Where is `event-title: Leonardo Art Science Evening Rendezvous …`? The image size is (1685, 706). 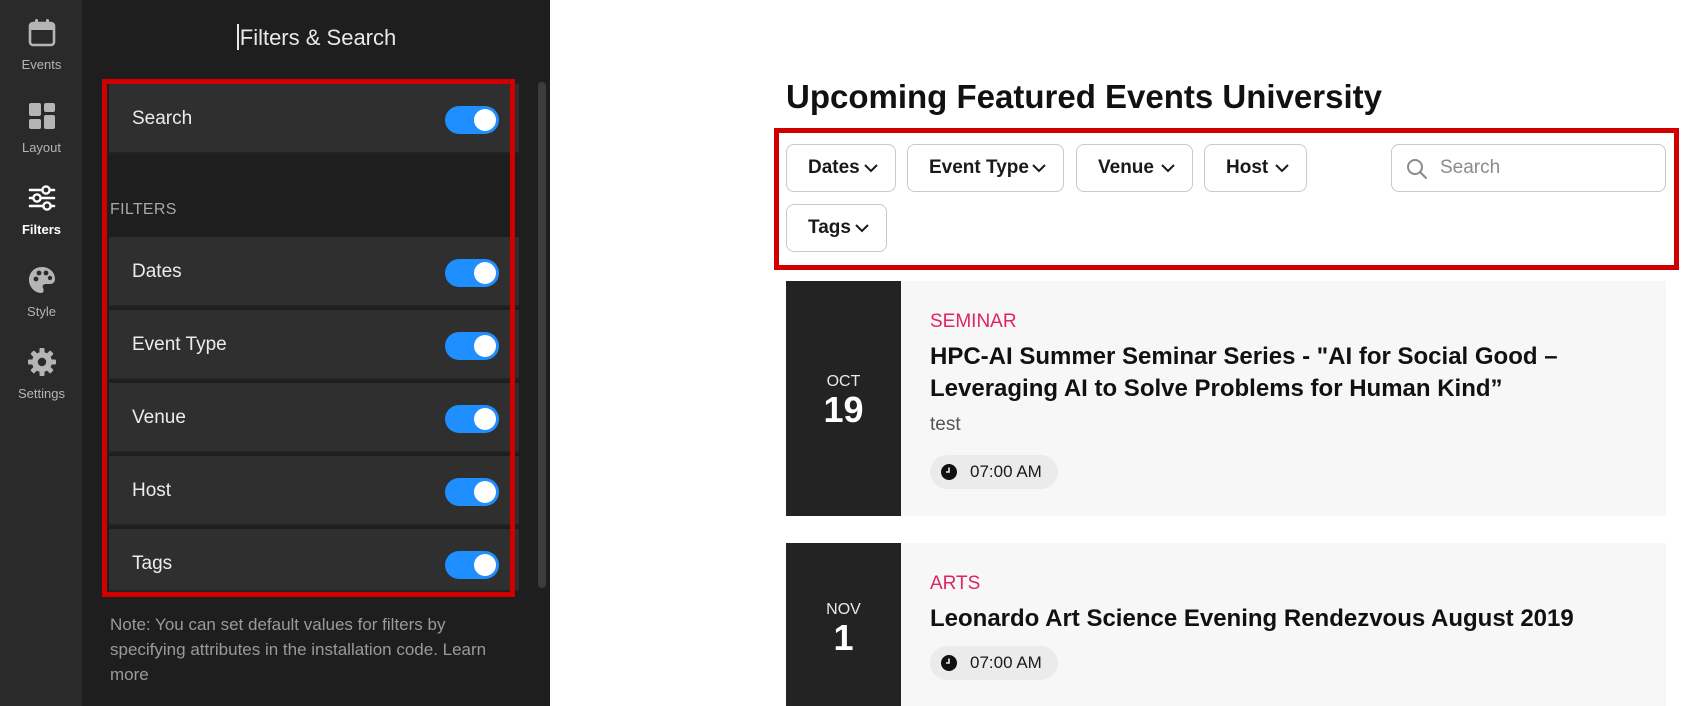
event-title: Leonardo Art Science Evening Rendezvous … is located at coordinates (1307, 619).